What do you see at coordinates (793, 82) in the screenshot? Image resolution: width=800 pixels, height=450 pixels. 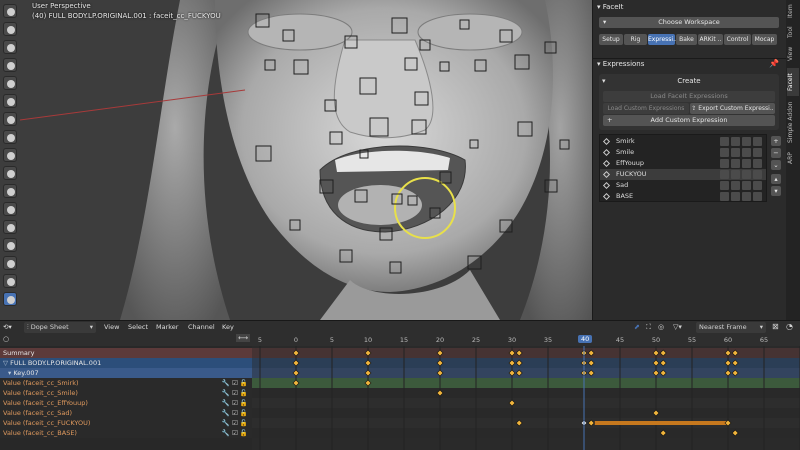 I see `sidebar-tab: FaceIt` at bounding box center [793, 82].